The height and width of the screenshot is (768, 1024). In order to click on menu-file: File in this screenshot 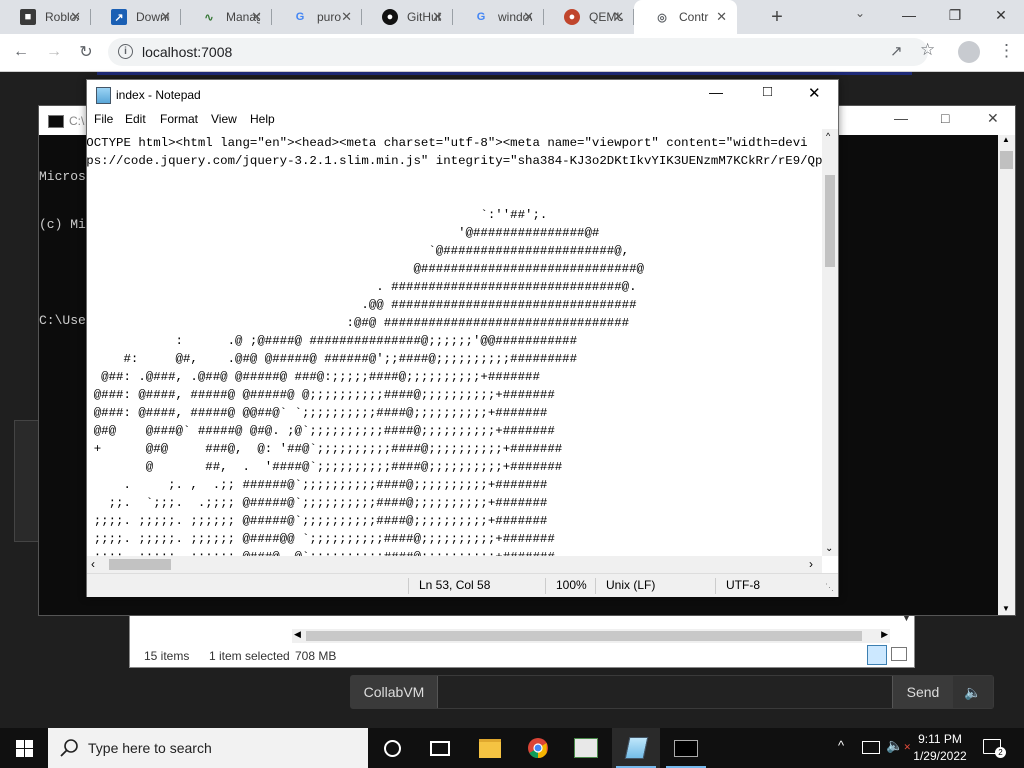, I will do `click(103, 119)`.